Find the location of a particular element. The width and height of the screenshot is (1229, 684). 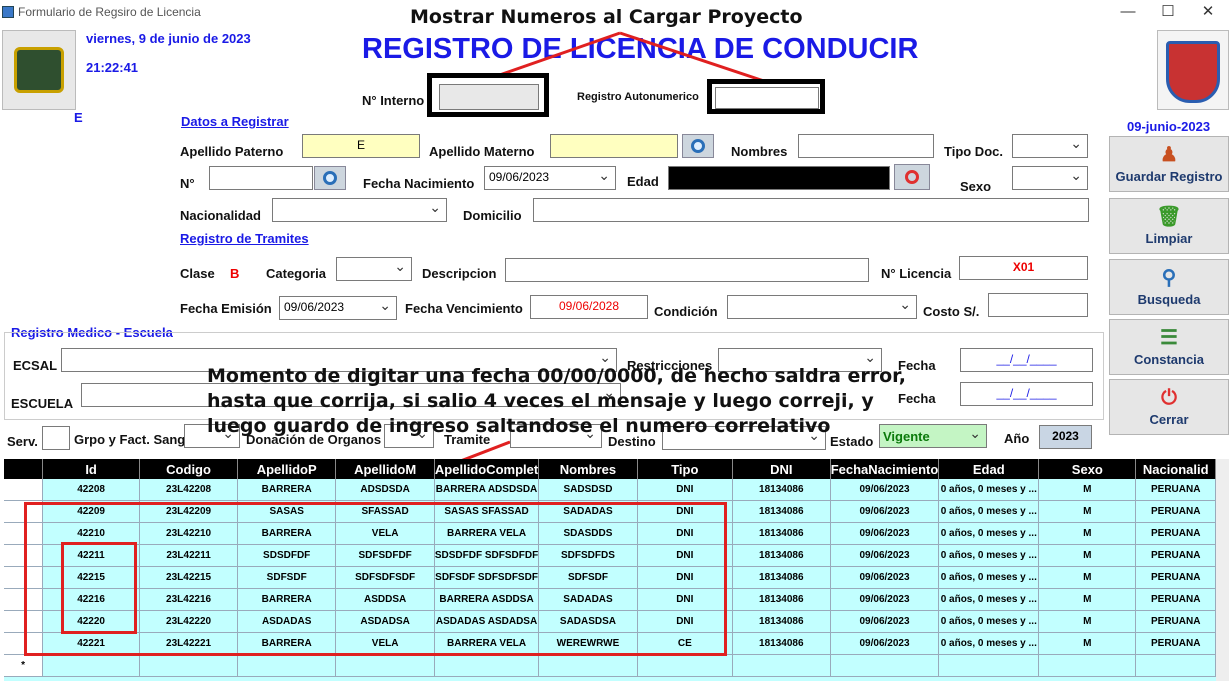

table-cell: BARRERA ADSDSDA is located at coordinates (487, 490).